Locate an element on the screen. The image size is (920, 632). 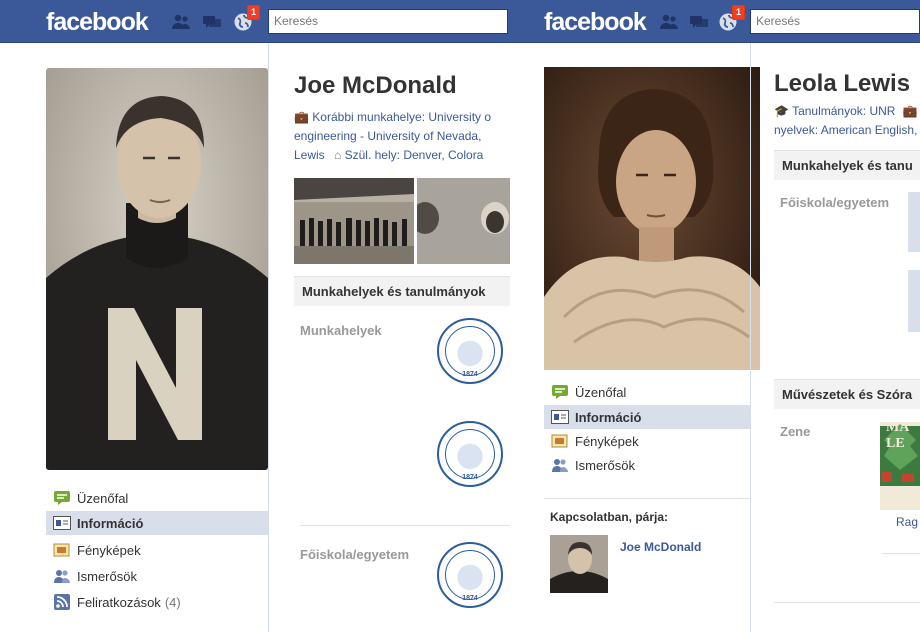
rss-feed-icon is located at coordinates (62, 602).